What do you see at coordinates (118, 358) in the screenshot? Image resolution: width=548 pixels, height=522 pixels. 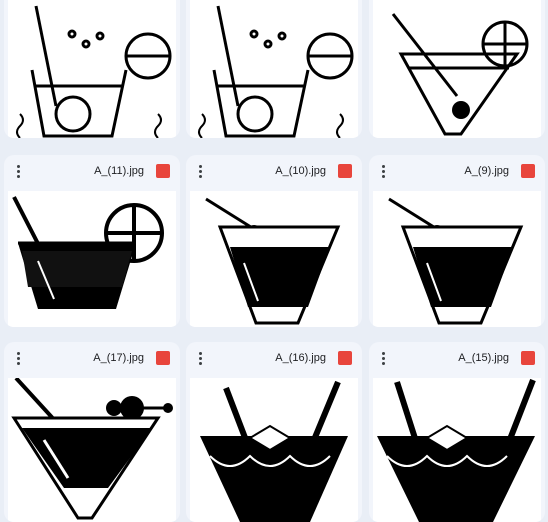 I see `file-name: A_(17).jpg` at bounding box center [118, 358].